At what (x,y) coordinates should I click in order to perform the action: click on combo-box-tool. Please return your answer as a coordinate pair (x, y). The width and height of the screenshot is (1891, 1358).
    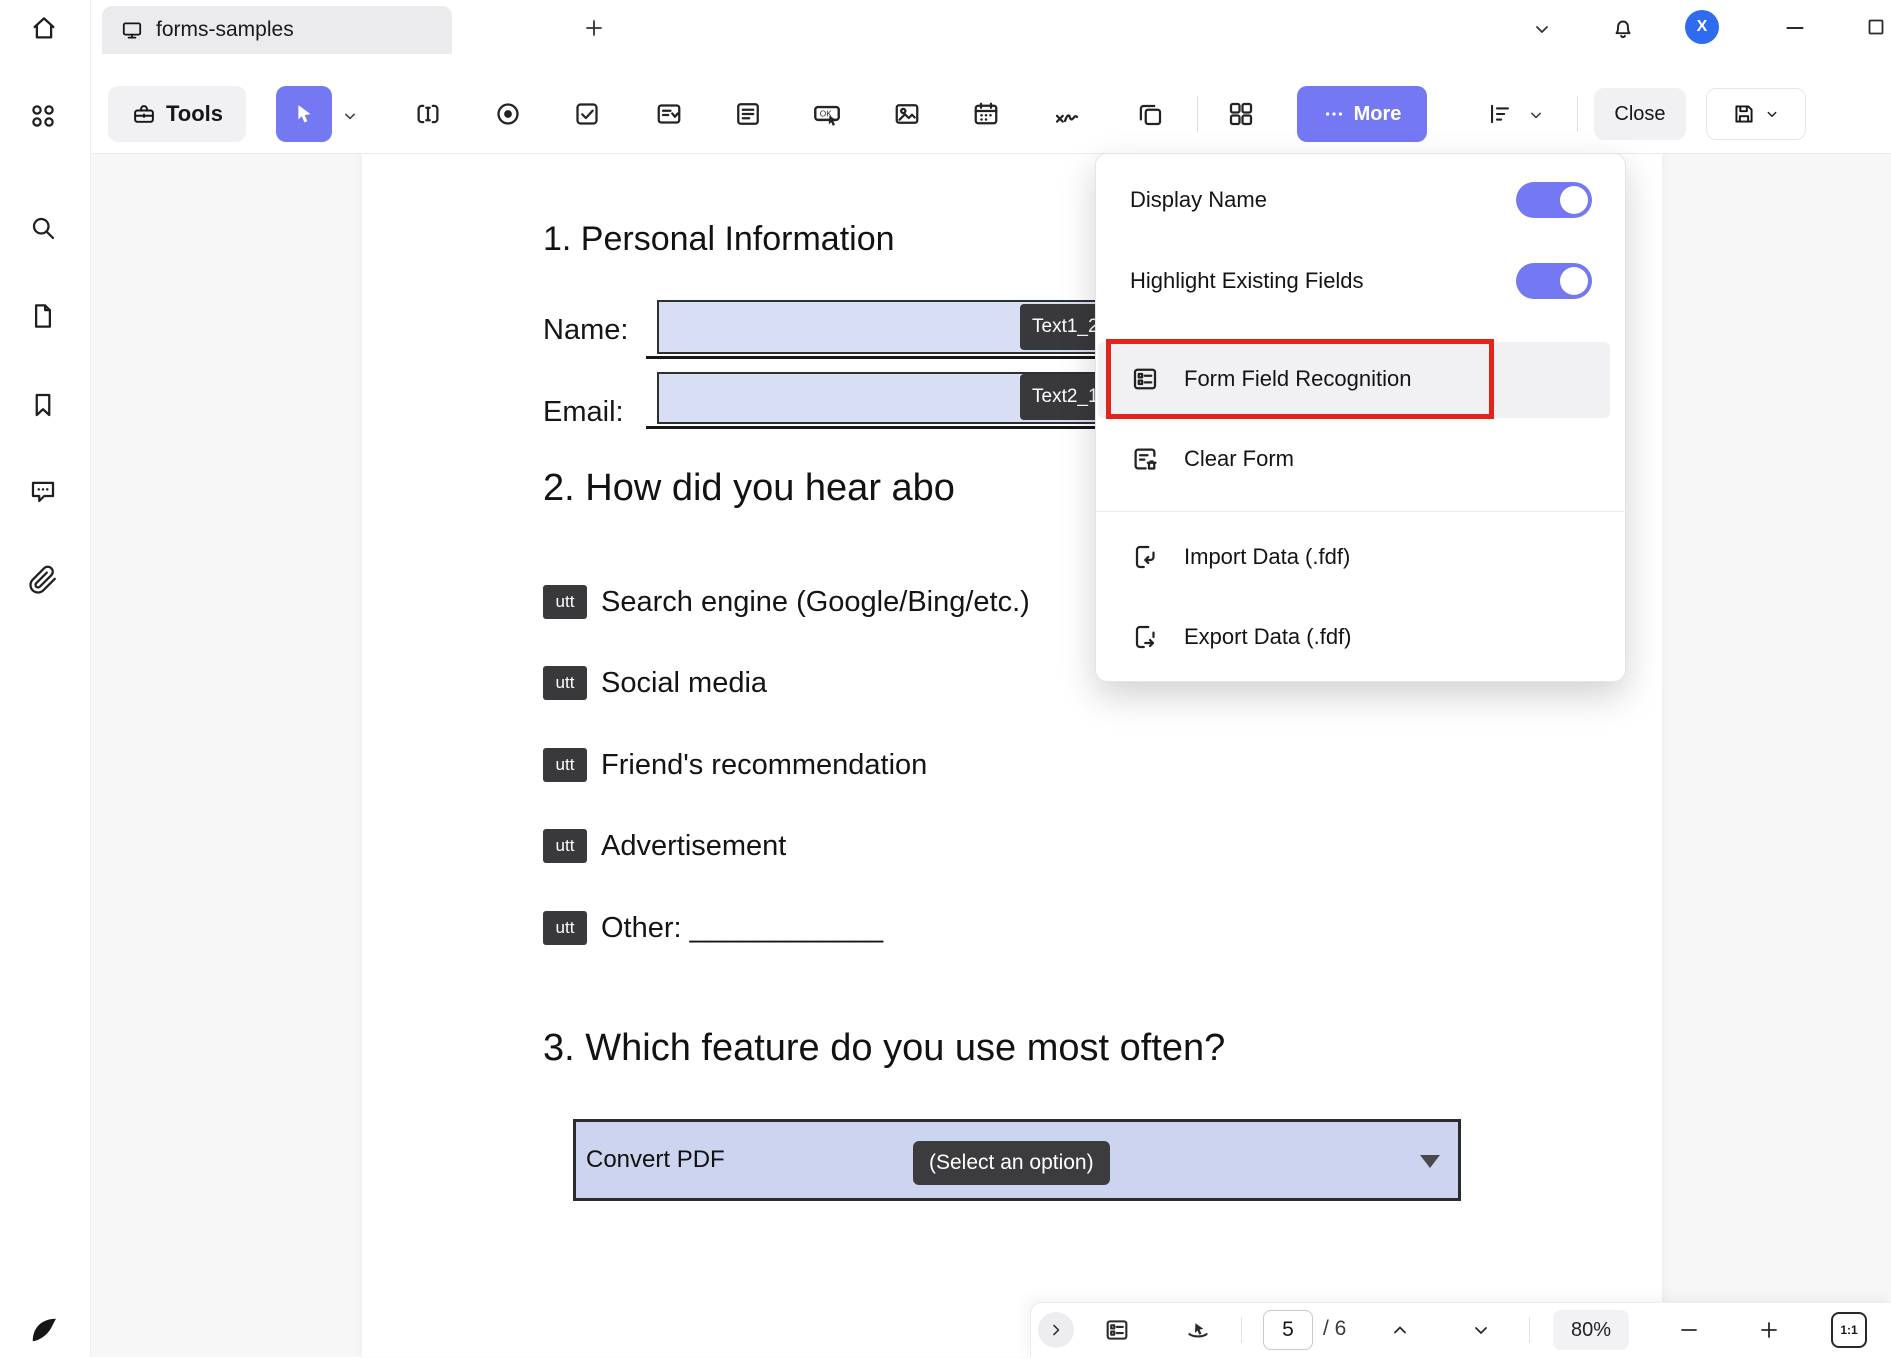
    Looking at the image, I should click on (669, 114).